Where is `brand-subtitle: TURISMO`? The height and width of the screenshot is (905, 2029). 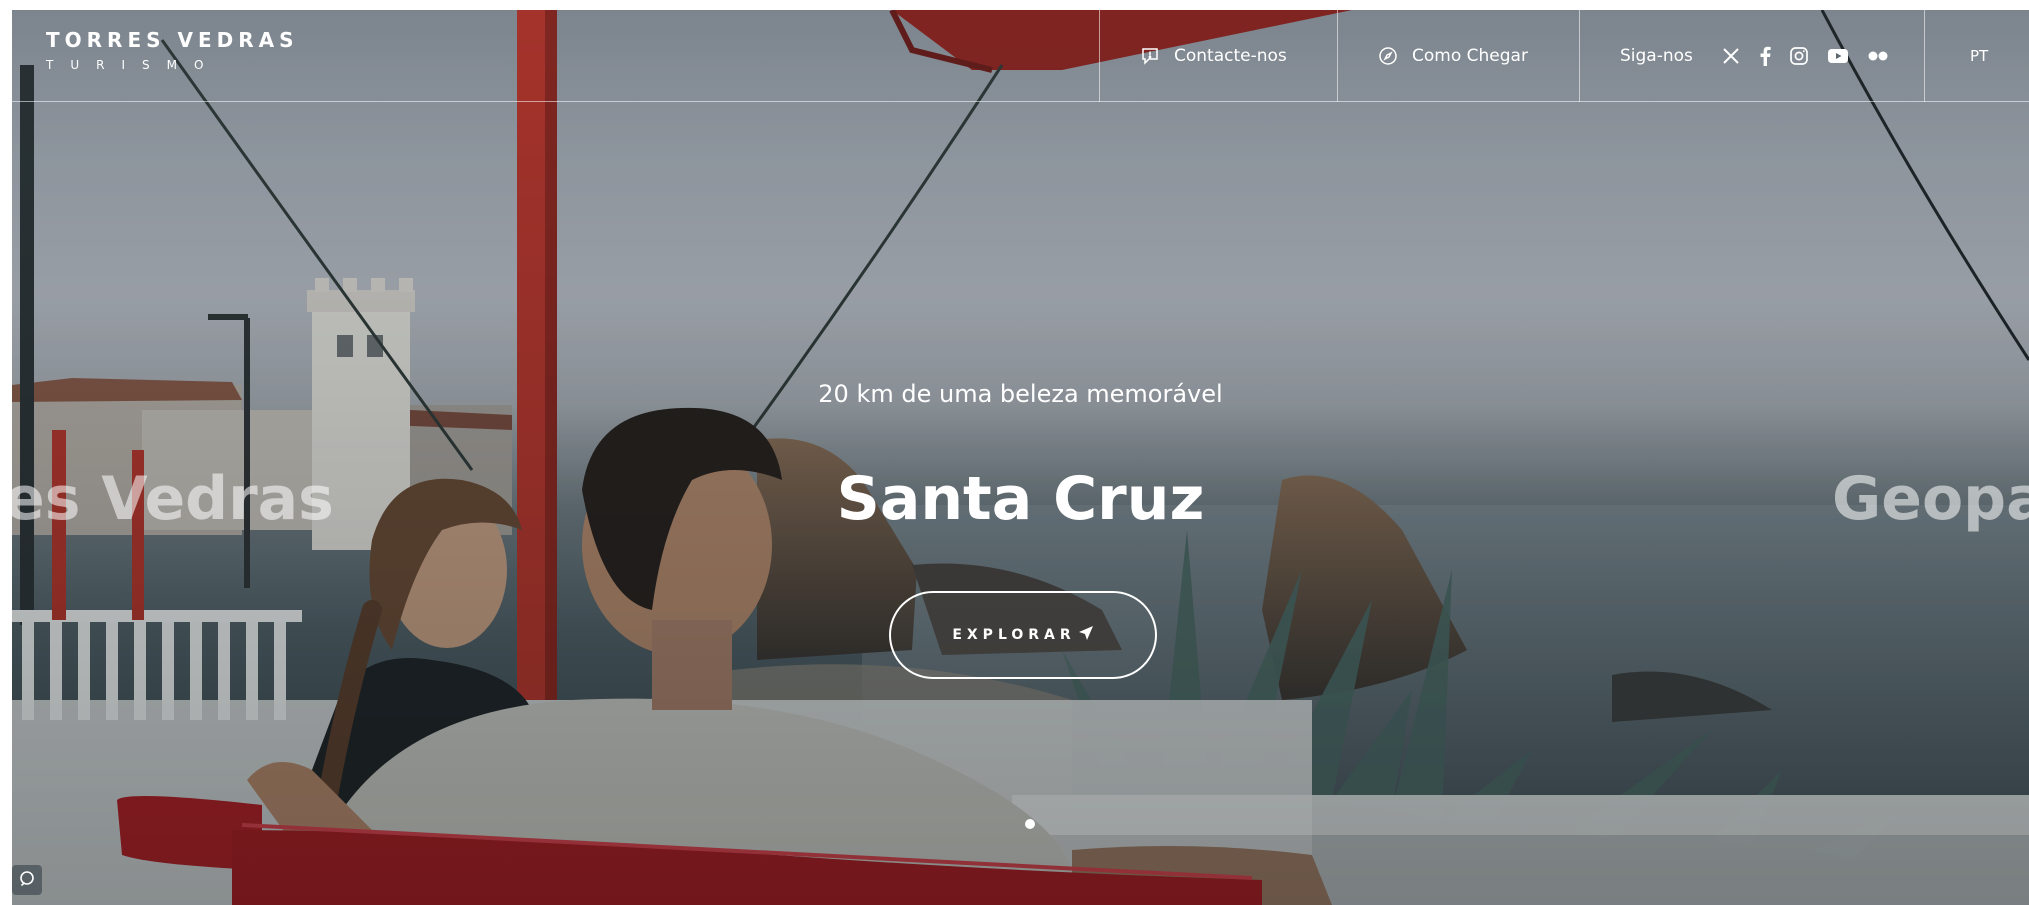
brand-subtitle: TURISMO is located at coordinates (133, 65).